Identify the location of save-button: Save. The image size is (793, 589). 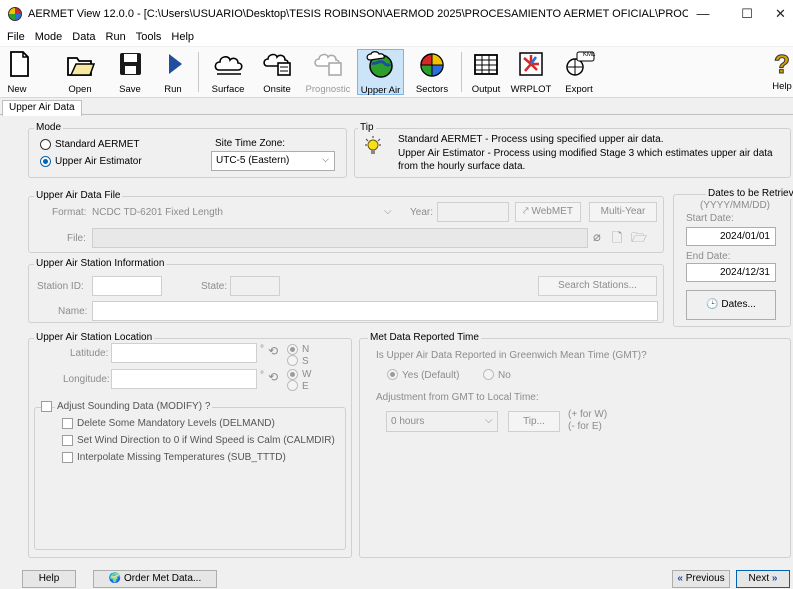
(130, 72).